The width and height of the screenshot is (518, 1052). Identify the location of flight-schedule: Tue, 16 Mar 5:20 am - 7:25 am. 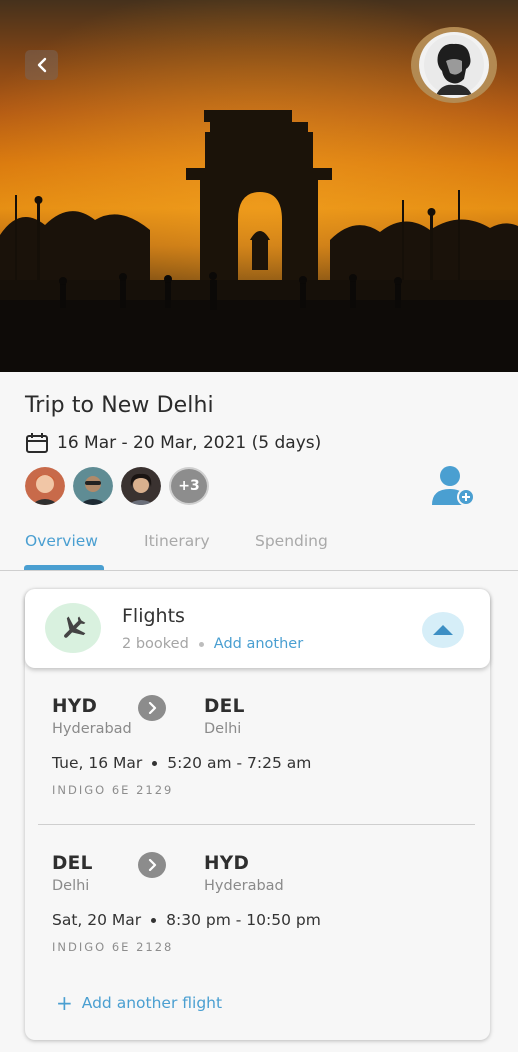
(181, 763).